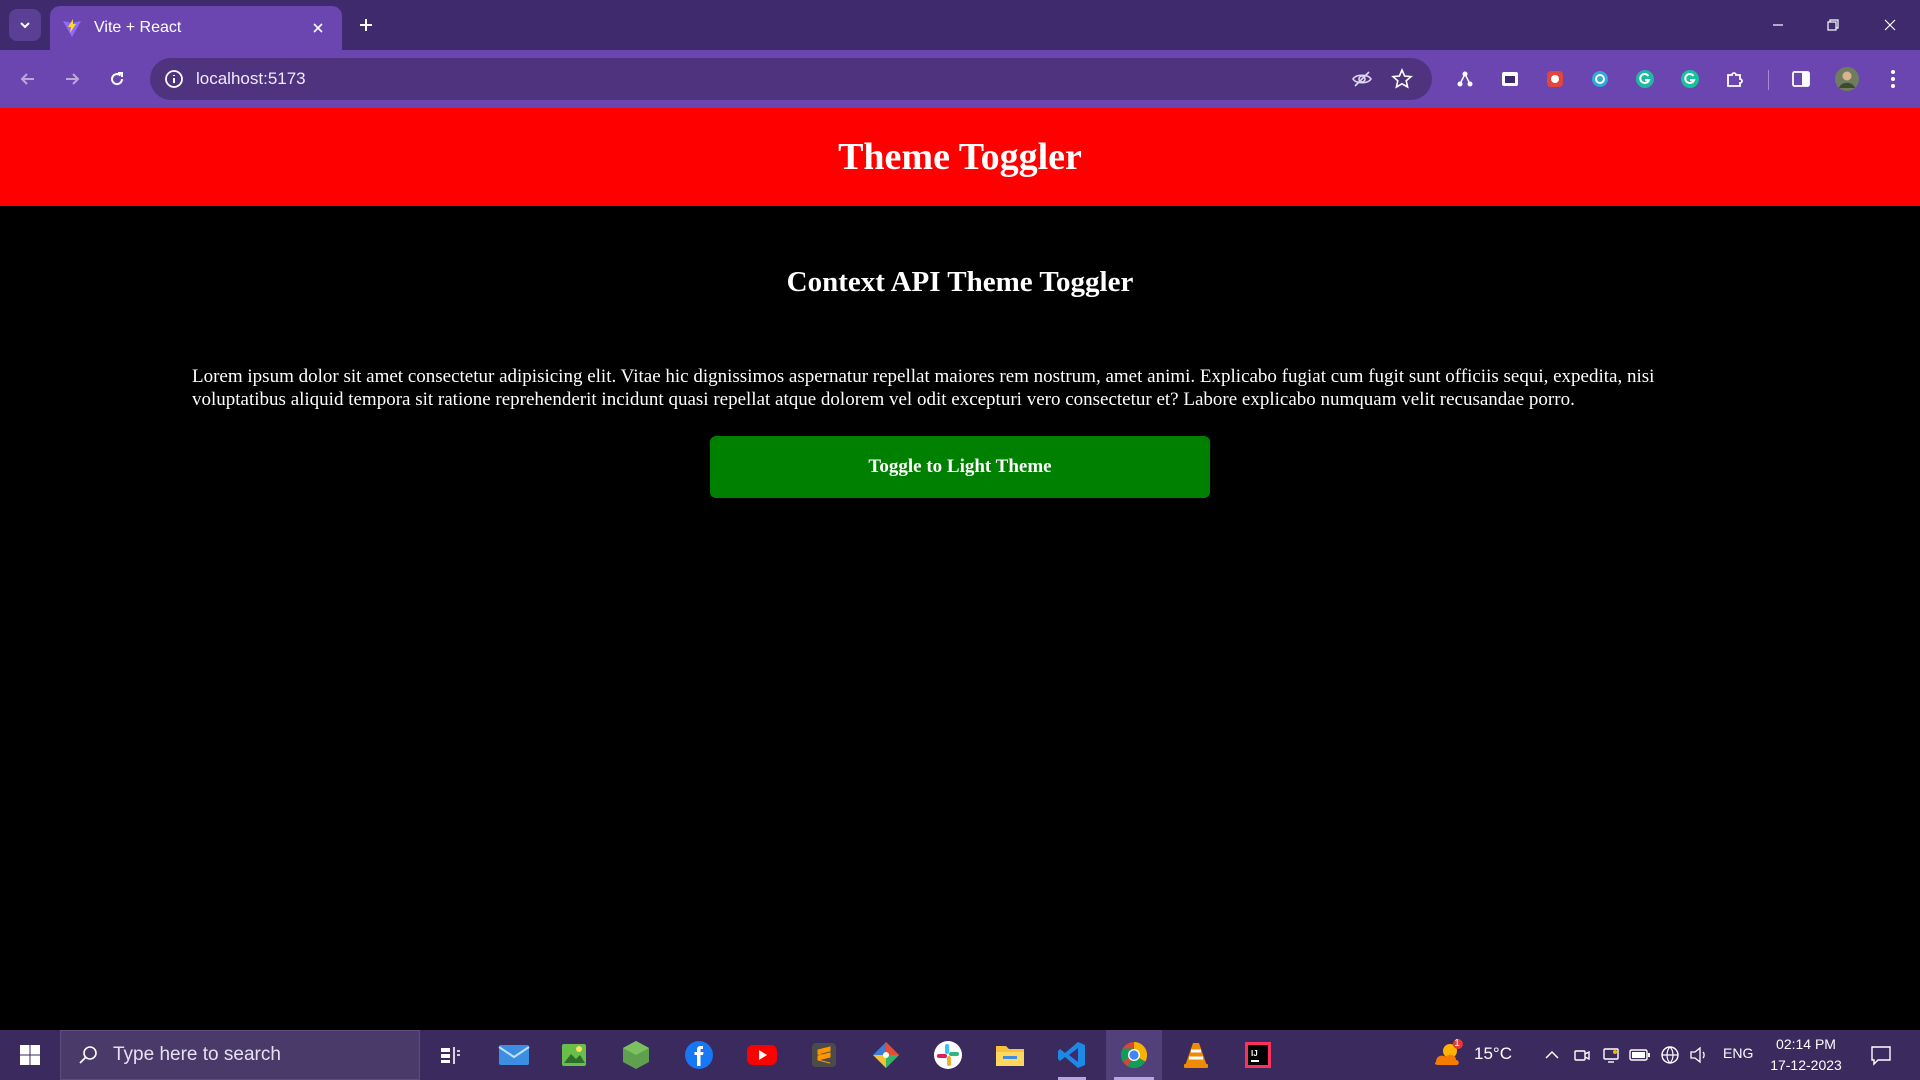  I want to click on url-text: localhost:5173, so click(251, 79).